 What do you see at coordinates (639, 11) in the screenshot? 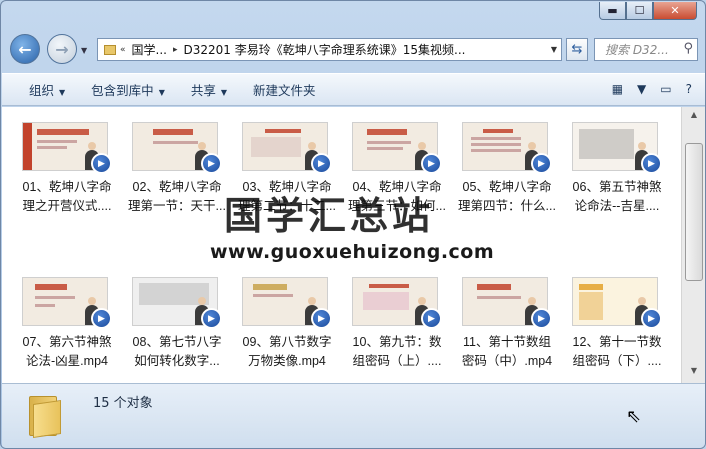
I see `maximize-button: ☐` at bounding box center [639, 11].